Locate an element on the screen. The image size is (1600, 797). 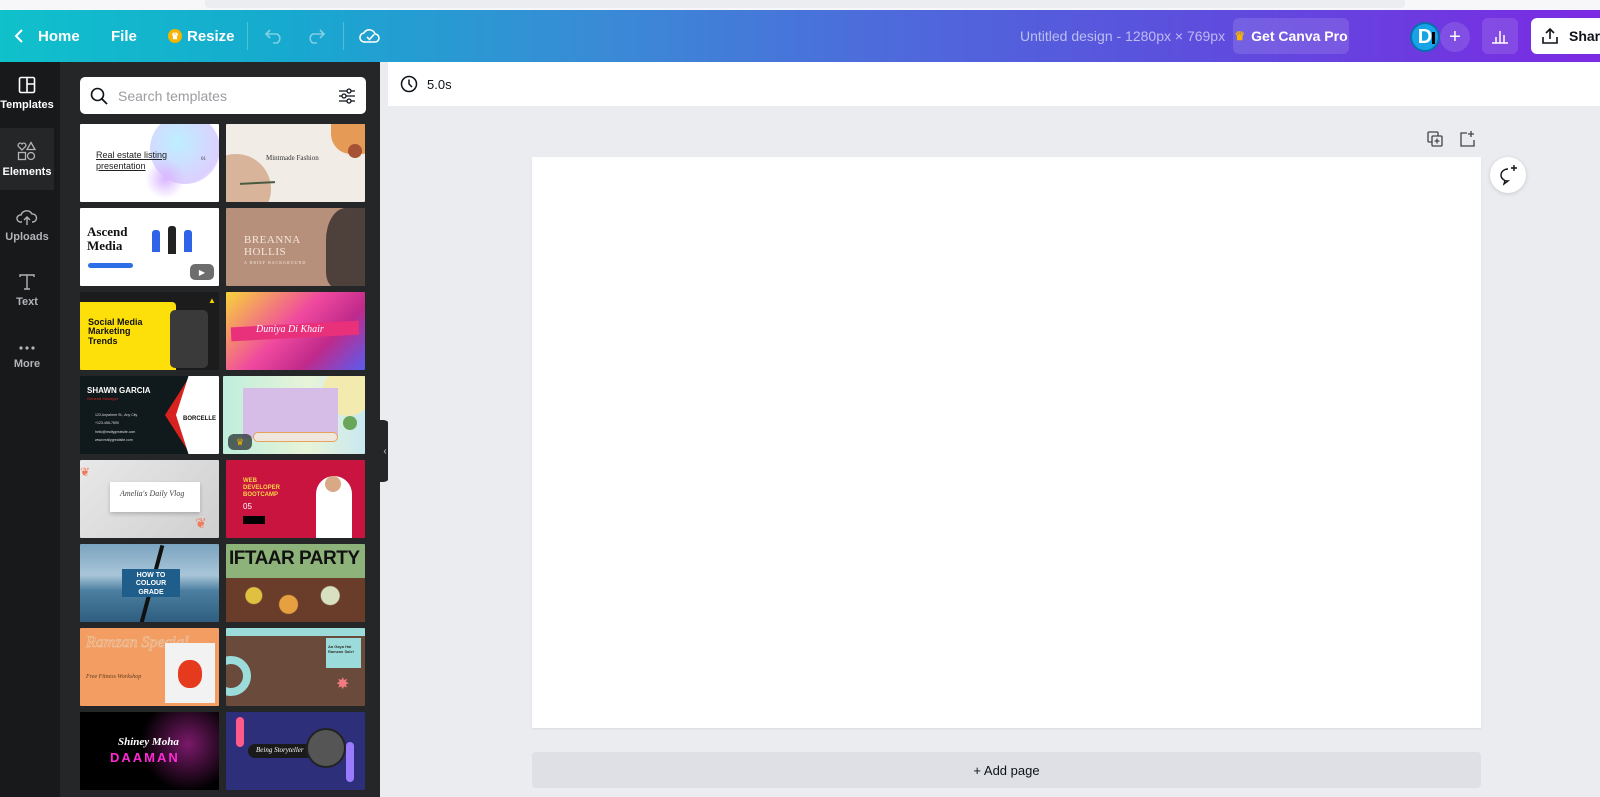
template-title: WEB DEVELOPER BOOTCAMP is located at coordinates (262, 488).